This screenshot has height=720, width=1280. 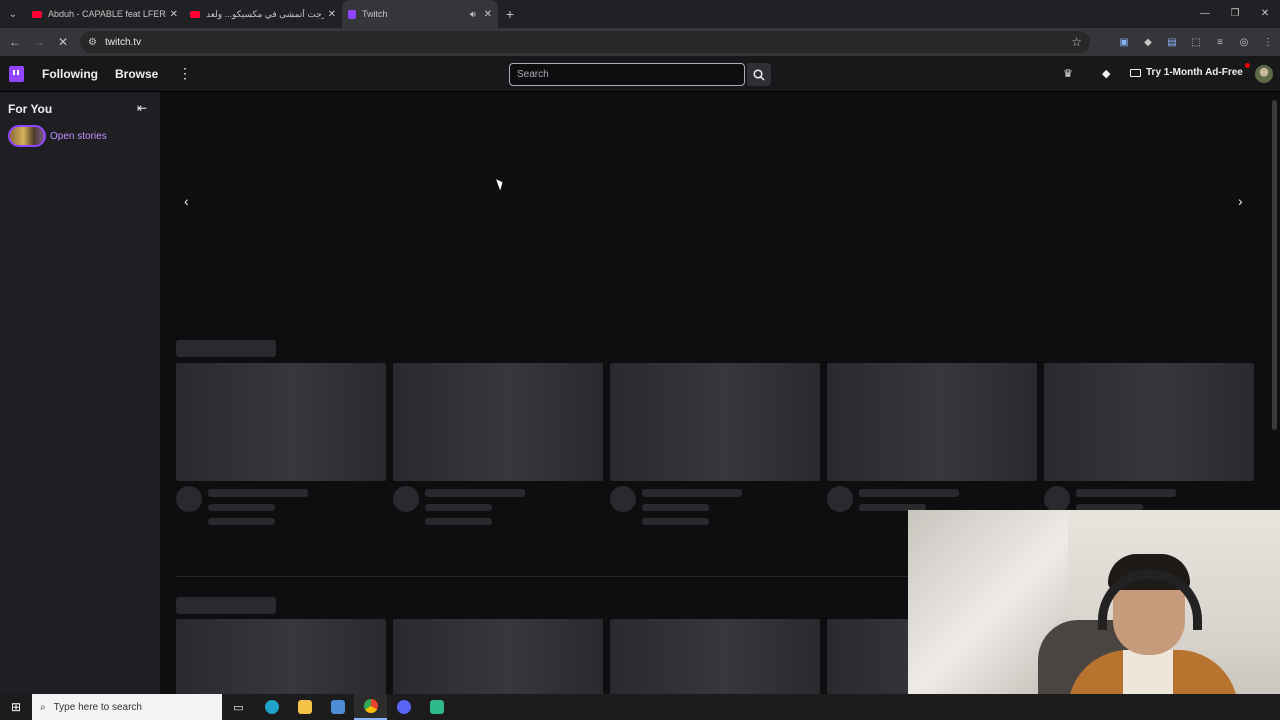 What do you see at coordinates (1135, 72) in the screenshot?
I see `tv-icon` at bounding box center [1135, 72].